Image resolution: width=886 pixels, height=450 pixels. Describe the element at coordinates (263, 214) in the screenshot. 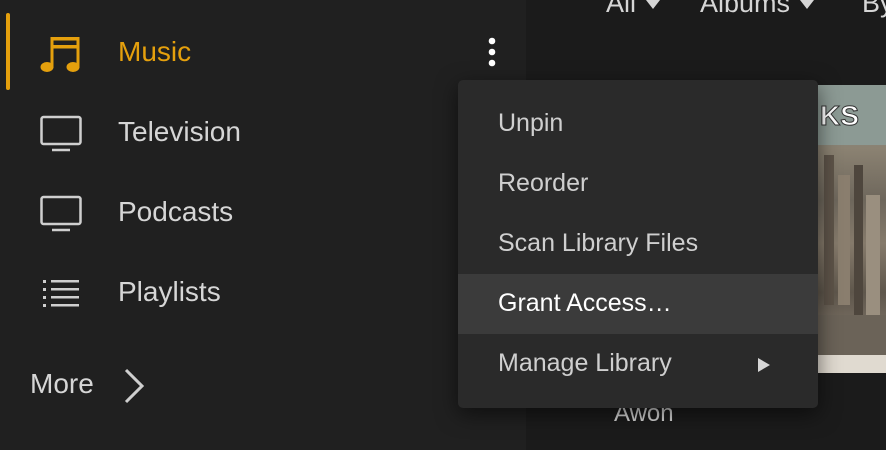

I see `sidebar-item-podcasts: Podcasts` at that location.